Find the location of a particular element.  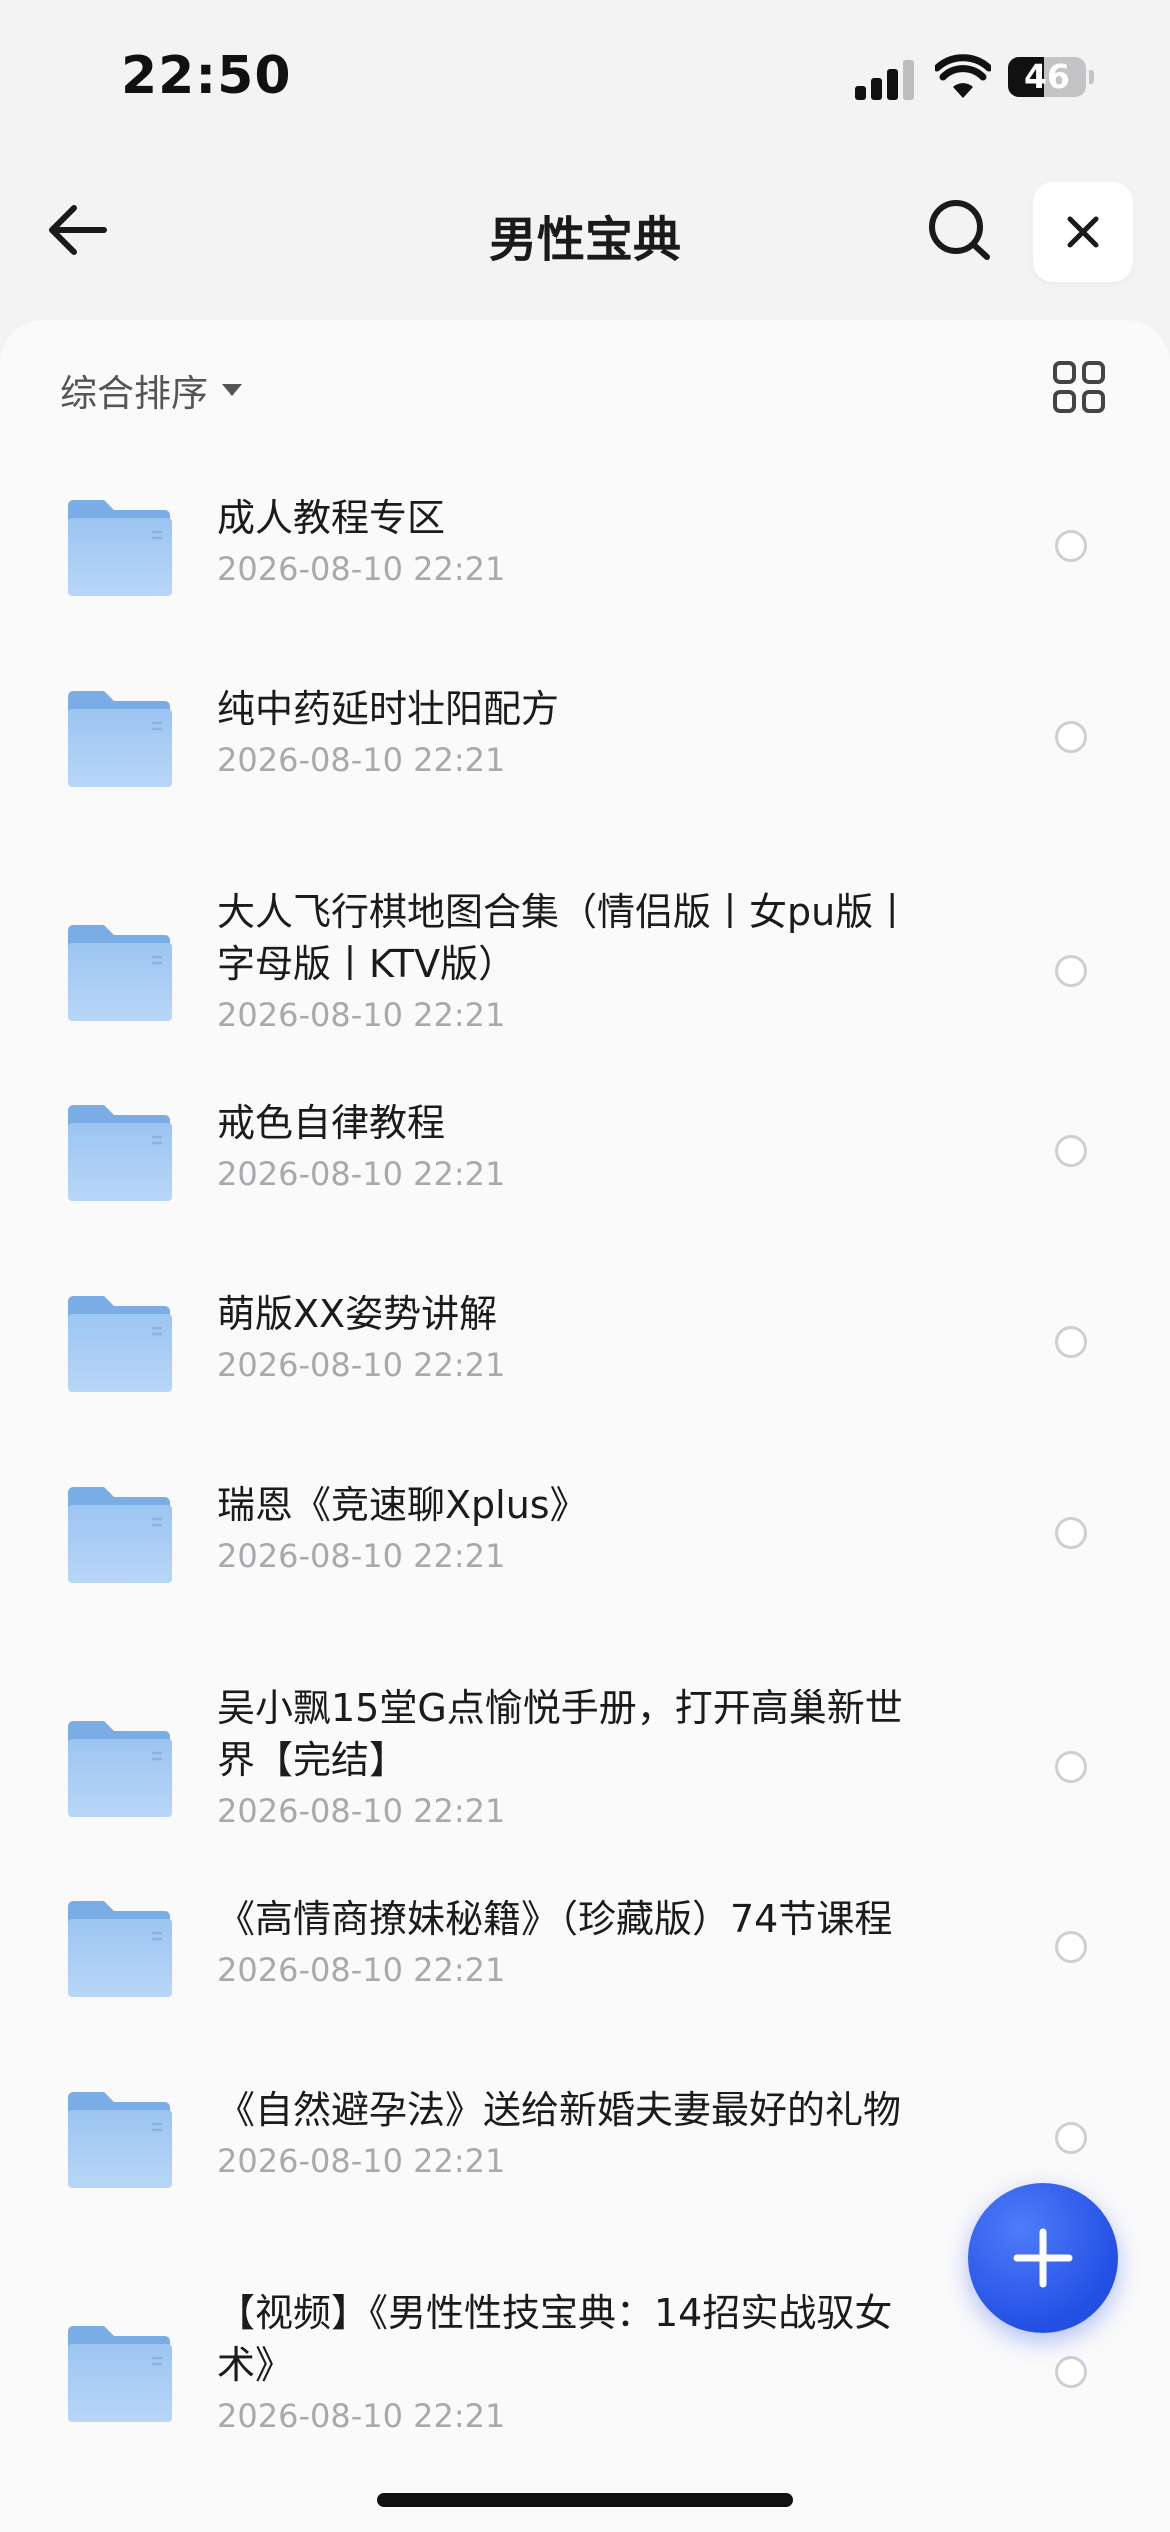

list-item-text: 萌版XX姿势讲解 2026-08-10 22:21 is located at coordinates (577, 1337).